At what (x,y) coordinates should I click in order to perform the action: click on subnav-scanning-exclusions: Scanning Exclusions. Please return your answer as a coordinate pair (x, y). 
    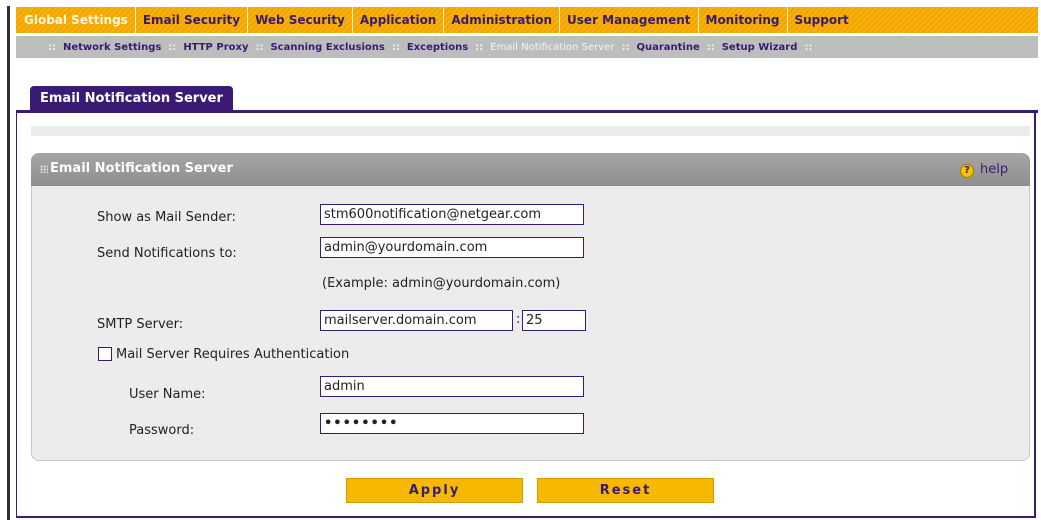
    Looking at the image, I should click on (327, 47).